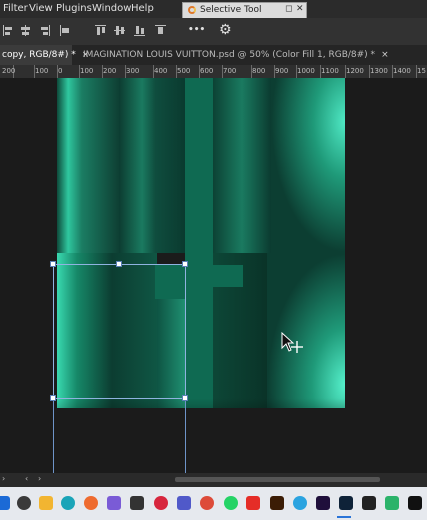 The height and width of the screenshot is (520, 427). Describe the element at coordinates (137, 503) in the screenshot. I see `store-icon` at that location.